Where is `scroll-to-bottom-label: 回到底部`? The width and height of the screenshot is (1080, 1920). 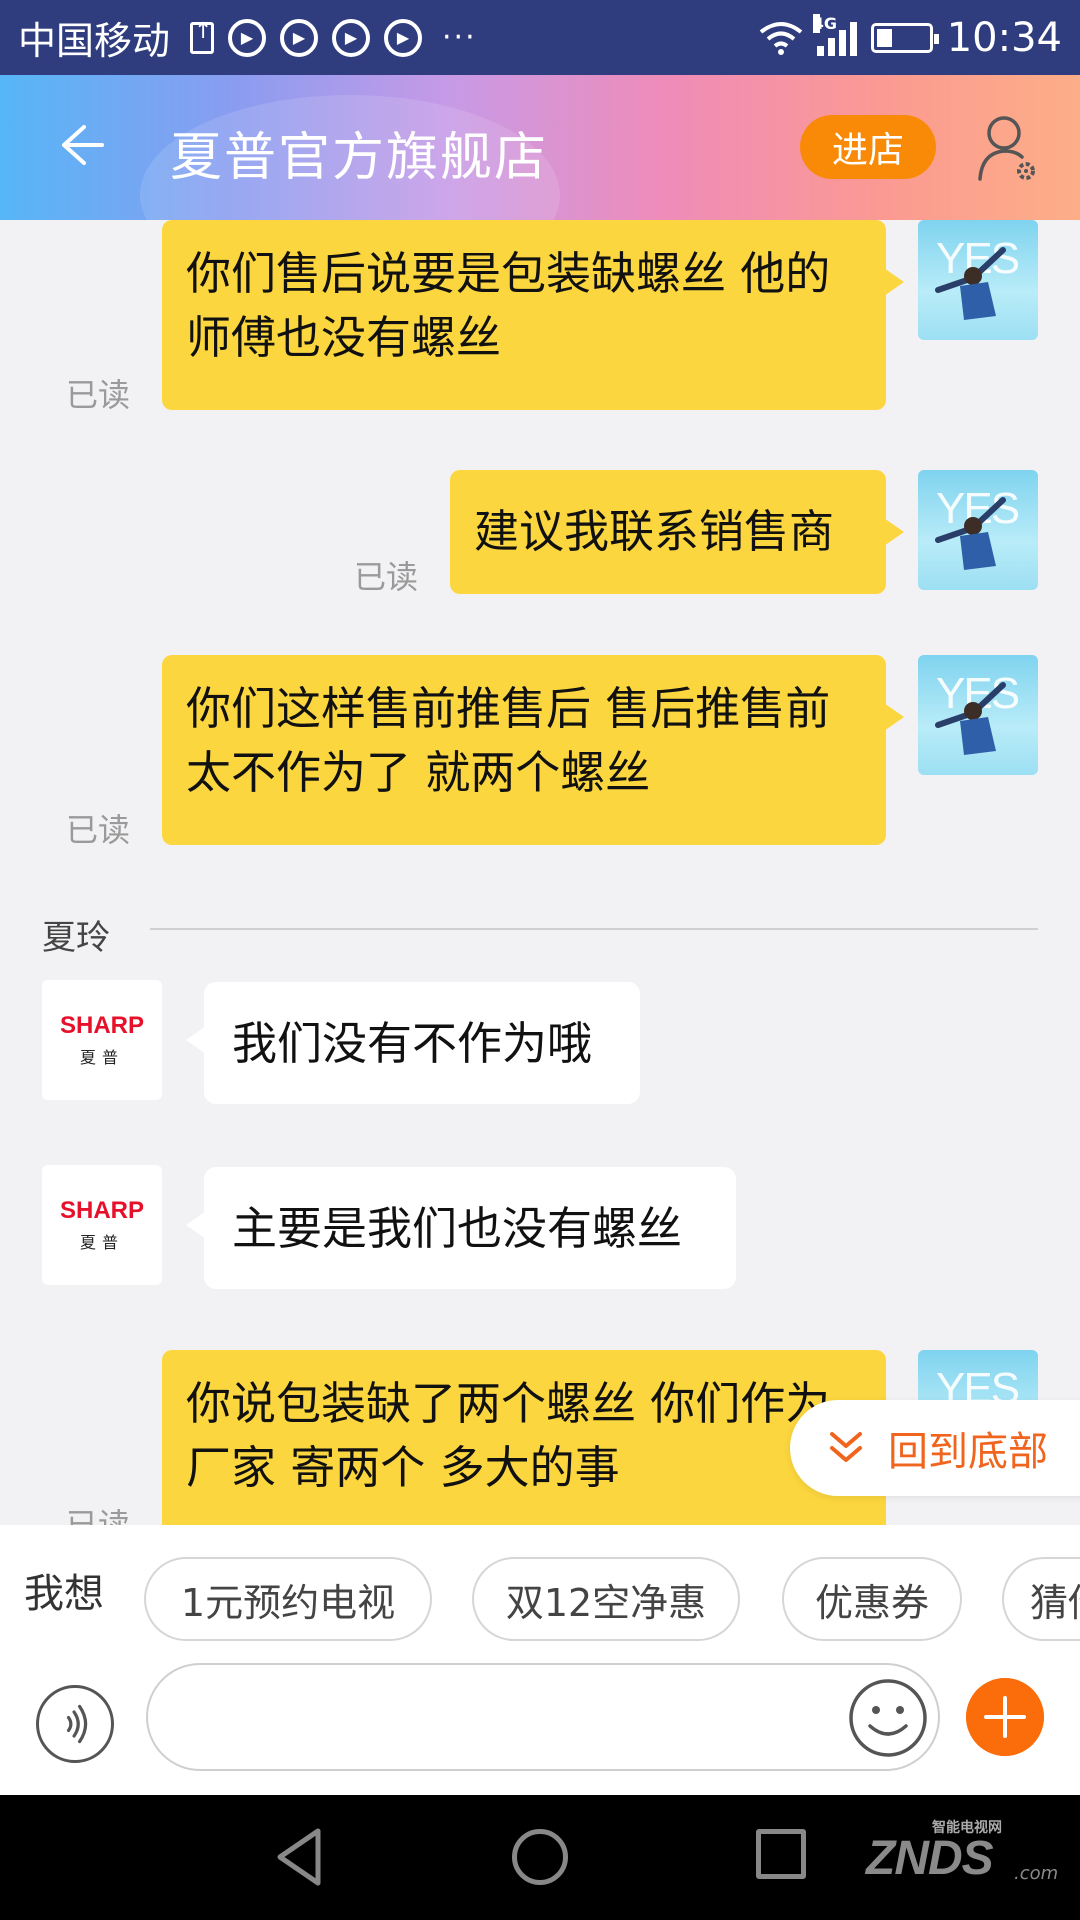 scroll-to-bottom-label: 回到底部 is located at coordinates (968, 1452).